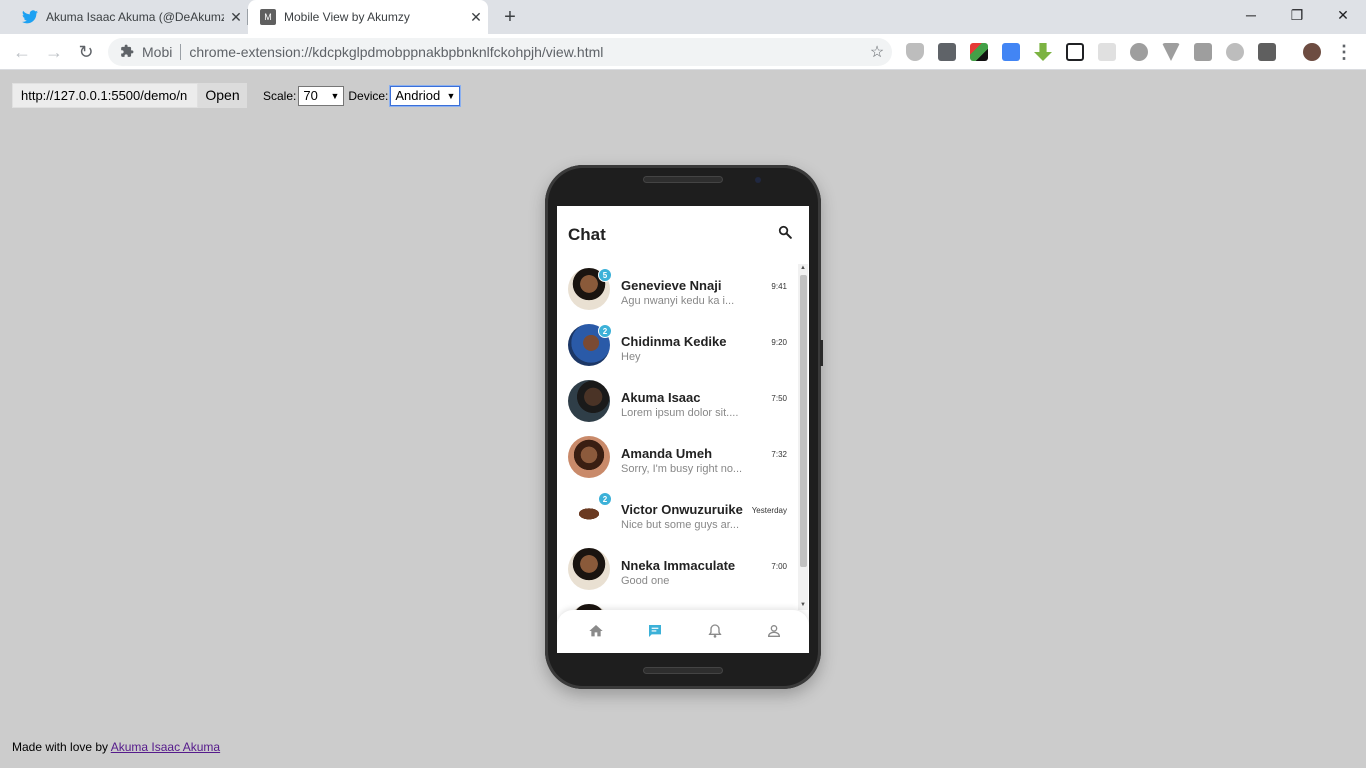 The image size is (1366, 768). What do you see at coordinates (645, 581) in the screenshot?
I see `chat-preview: Good one` at bounding box center [645, 581].